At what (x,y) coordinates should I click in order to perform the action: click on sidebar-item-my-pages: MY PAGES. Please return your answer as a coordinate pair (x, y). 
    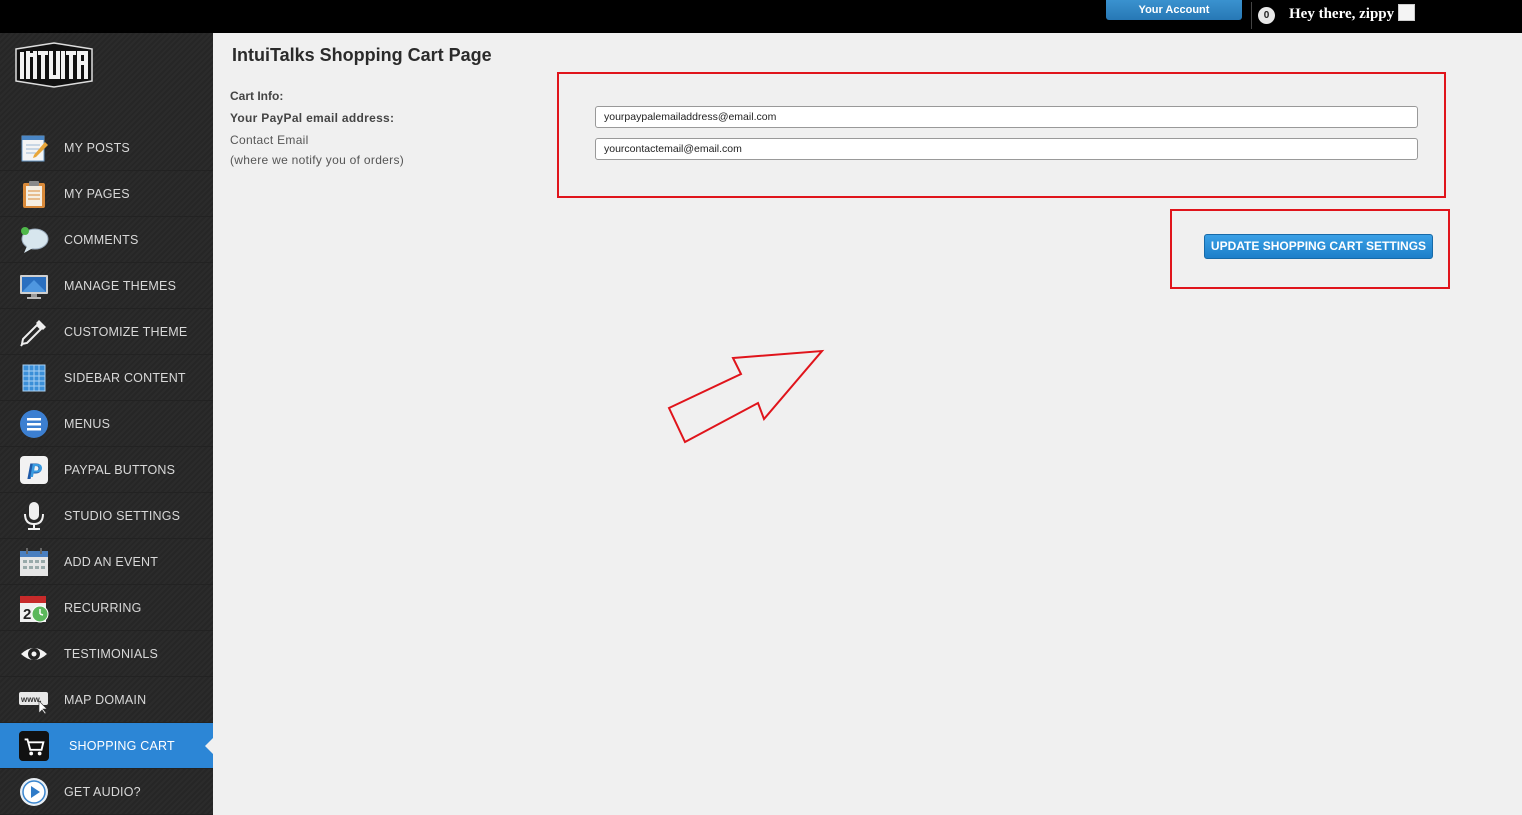
    Looking at the image, I should click on (106, 194).